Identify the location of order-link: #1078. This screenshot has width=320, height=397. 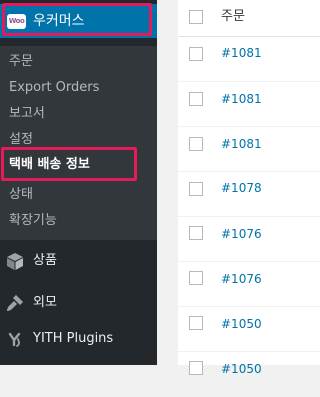
(241, 188).